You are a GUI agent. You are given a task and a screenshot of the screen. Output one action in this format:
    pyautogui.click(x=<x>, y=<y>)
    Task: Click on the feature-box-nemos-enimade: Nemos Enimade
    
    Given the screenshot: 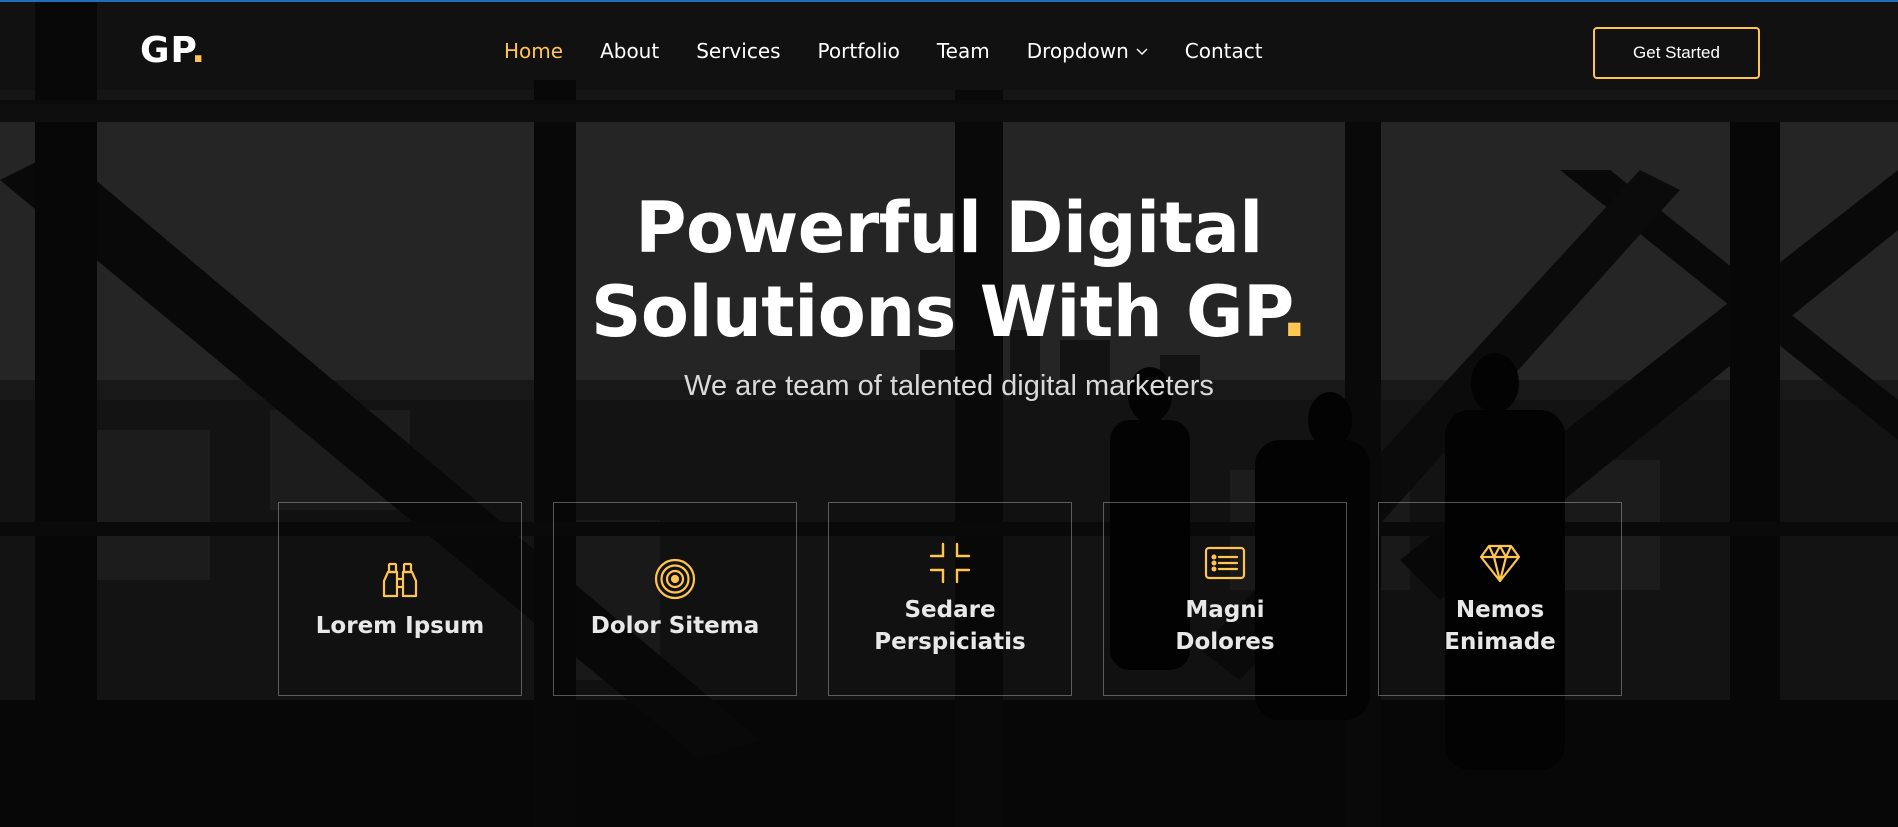 What is the action you would take?
    pyautogui.click(x=1500, y=599)
    